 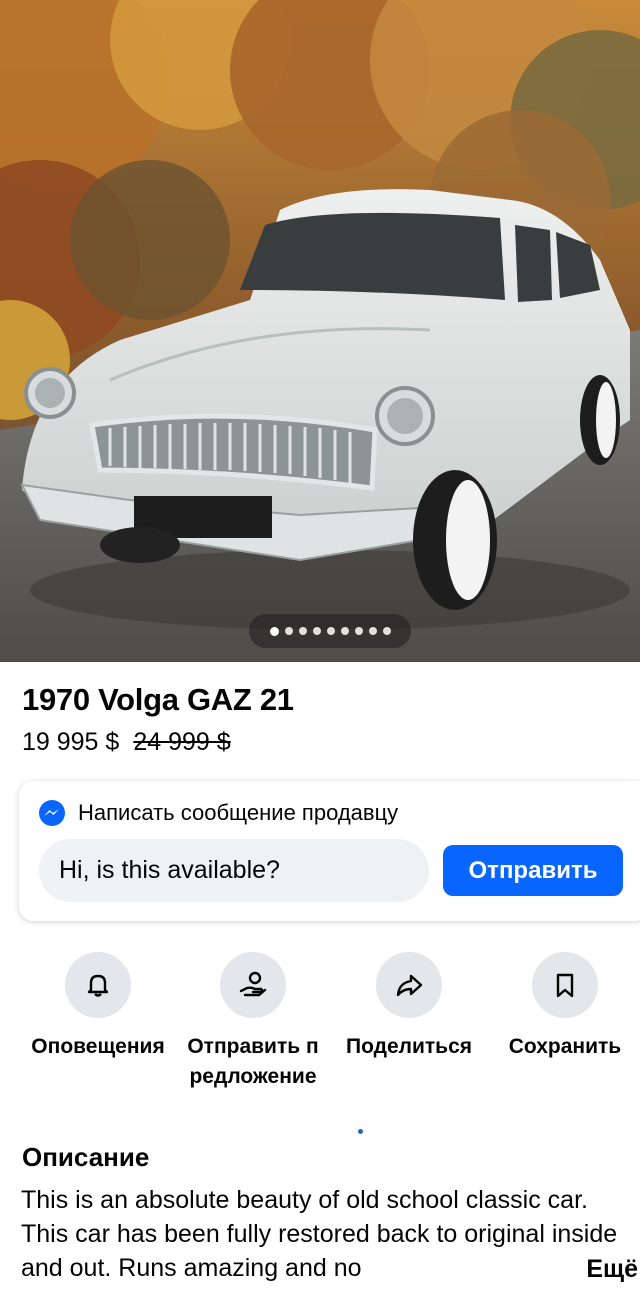 What do you see at coordinates (253, 1061) in the screenshot?
I see `offer-label: Отправить п редложение` at bounding box center [253, 1061].